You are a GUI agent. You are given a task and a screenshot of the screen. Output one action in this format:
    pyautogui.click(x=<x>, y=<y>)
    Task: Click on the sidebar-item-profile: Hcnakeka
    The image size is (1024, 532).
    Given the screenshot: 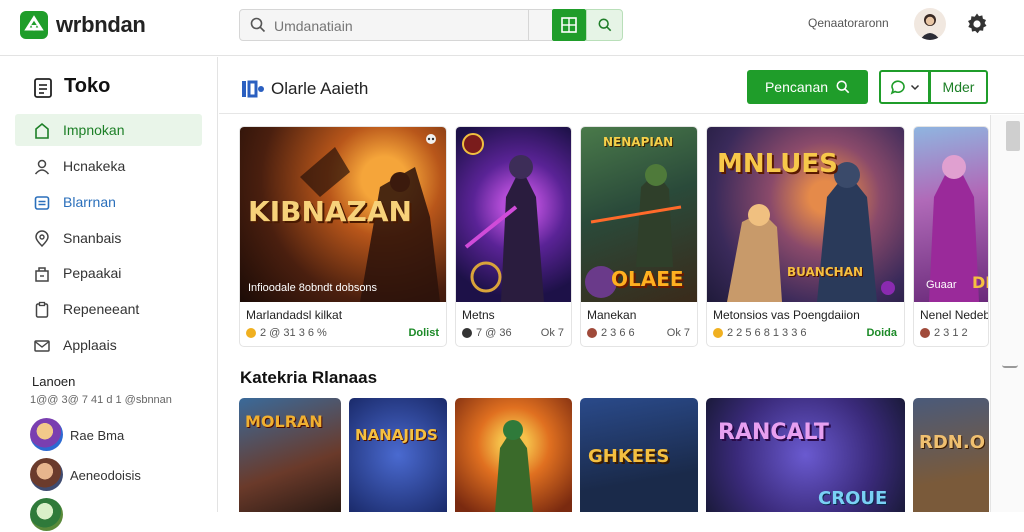 What is the action you would take?
    pyautogui.click(x=108, y=166)
    